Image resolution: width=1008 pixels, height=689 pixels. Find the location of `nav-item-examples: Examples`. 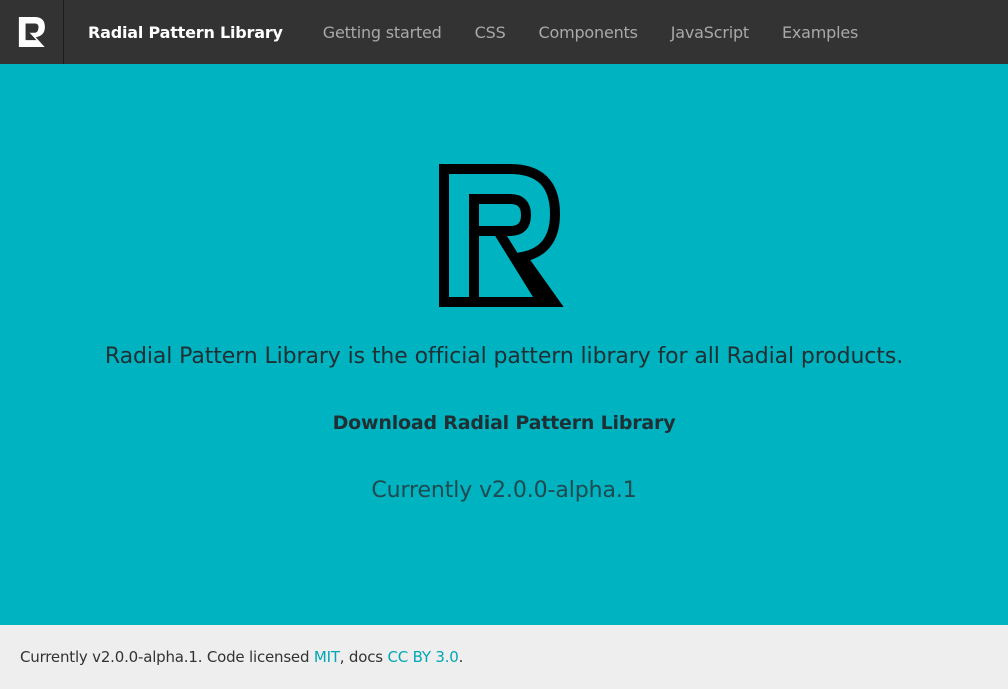

nav-item-examples: Examples is located at coordinates (820, 32).